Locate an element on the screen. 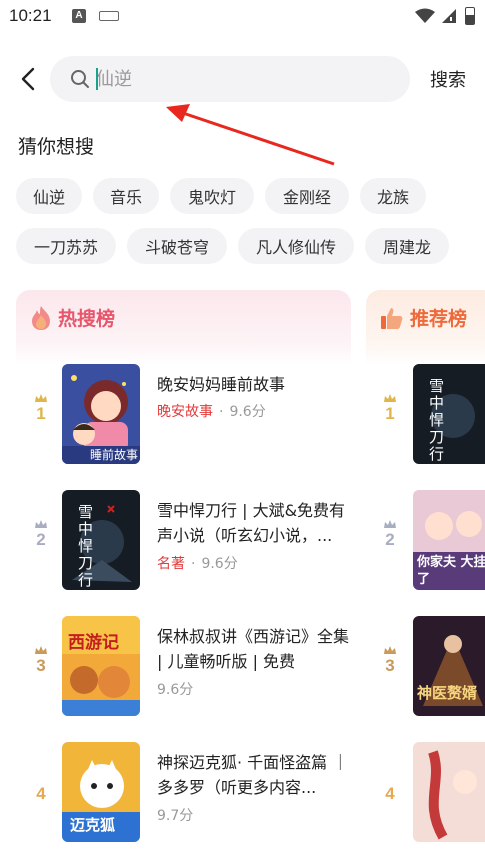  status-time: 10:21 is located at coordinates (30, 15).